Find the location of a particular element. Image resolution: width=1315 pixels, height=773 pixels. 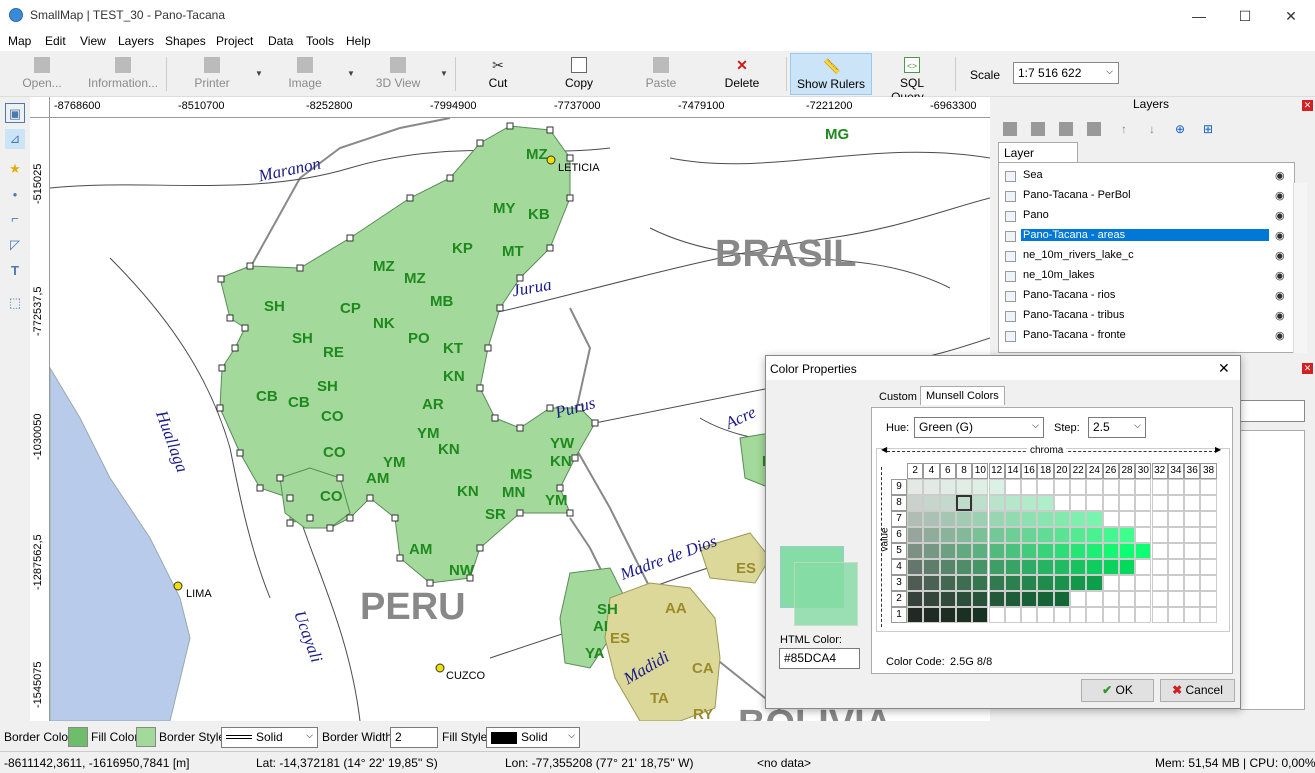

tab-munsell-colors: Munsell Colors is located at coordinates (962, 395).